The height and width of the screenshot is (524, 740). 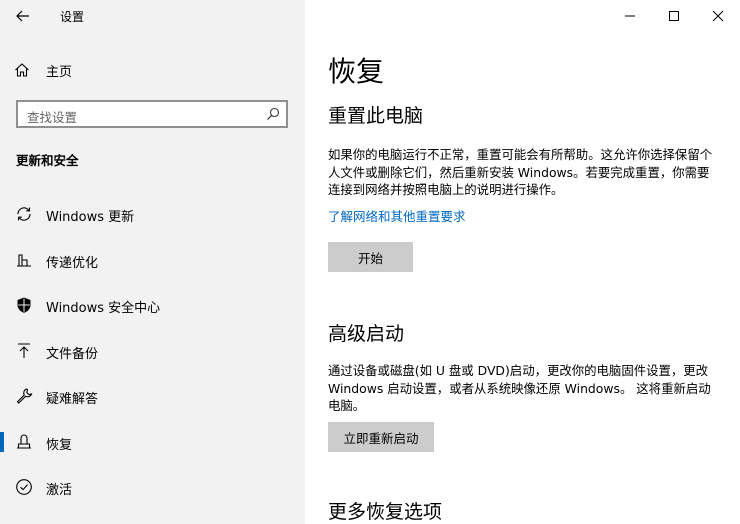 I want to click on backup-arrow-icon, so click(x=24, y=351).